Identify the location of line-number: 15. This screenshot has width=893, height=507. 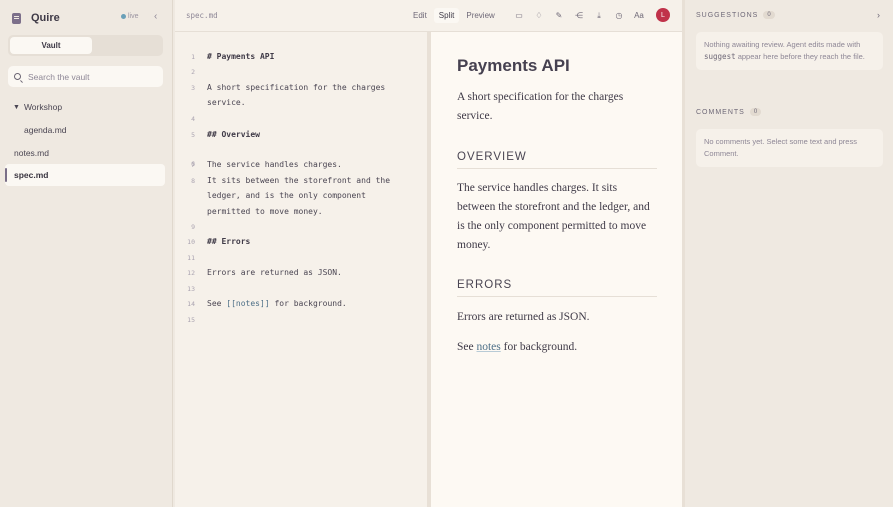
(191, 320).